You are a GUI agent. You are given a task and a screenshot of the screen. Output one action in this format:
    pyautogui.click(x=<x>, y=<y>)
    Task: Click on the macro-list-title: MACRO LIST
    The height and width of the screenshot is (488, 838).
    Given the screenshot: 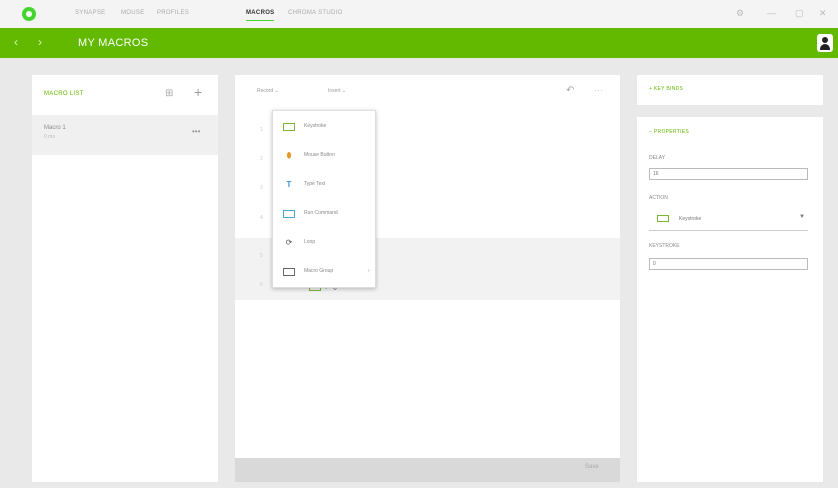 What is the action you would take?
    pyautogui.click(x=64, y=94)
    